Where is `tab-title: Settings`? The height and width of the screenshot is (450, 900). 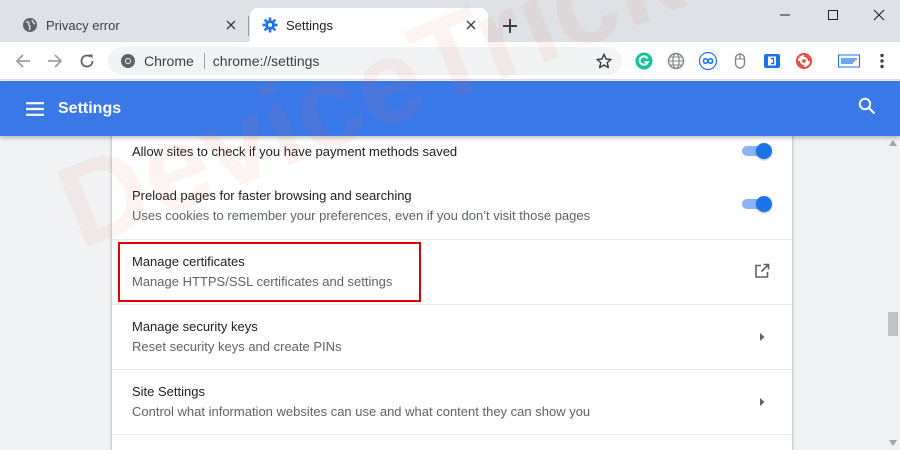 tab-title: Settings is located at coordinates (309, 25).